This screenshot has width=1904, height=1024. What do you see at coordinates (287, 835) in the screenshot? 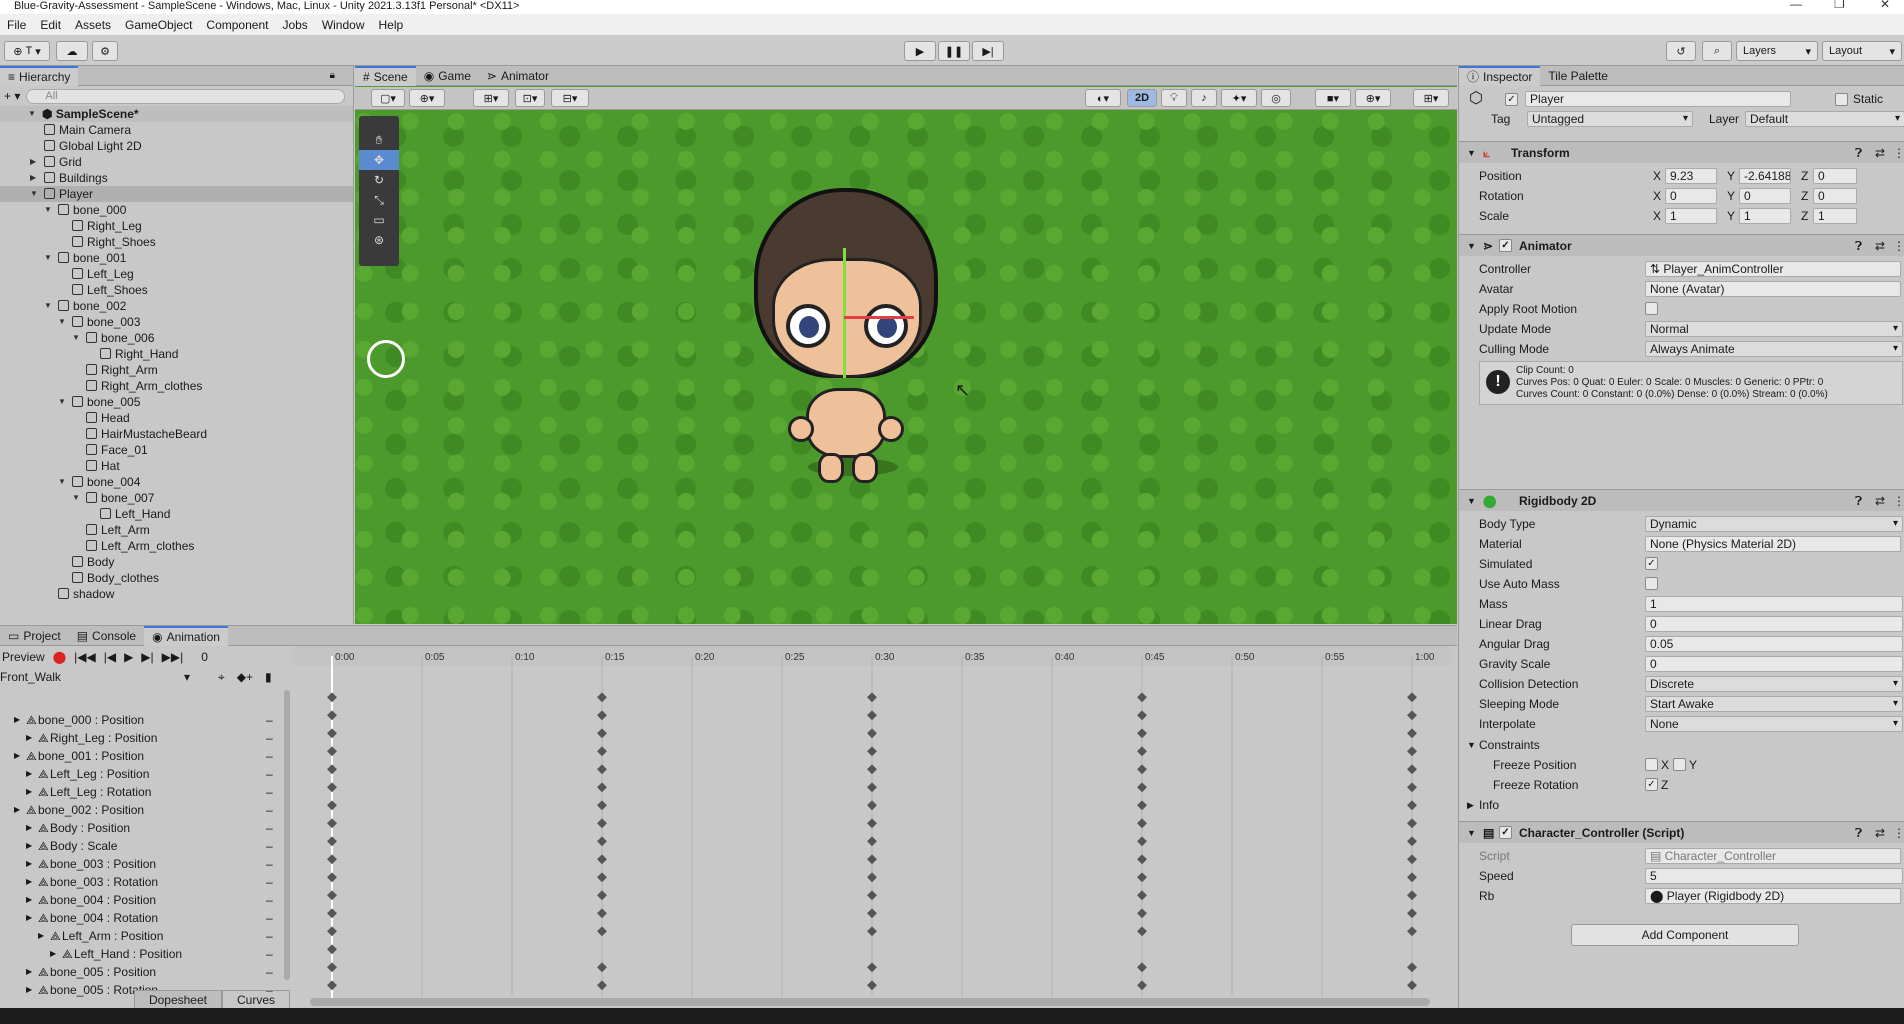
I see `property-scrollbar` at bounding box center [287, 835].